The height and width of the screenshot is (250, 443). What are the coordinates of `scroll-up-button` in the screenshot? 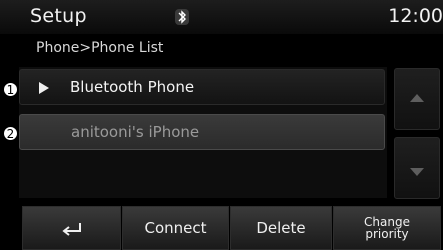 It's located at (417, 99).